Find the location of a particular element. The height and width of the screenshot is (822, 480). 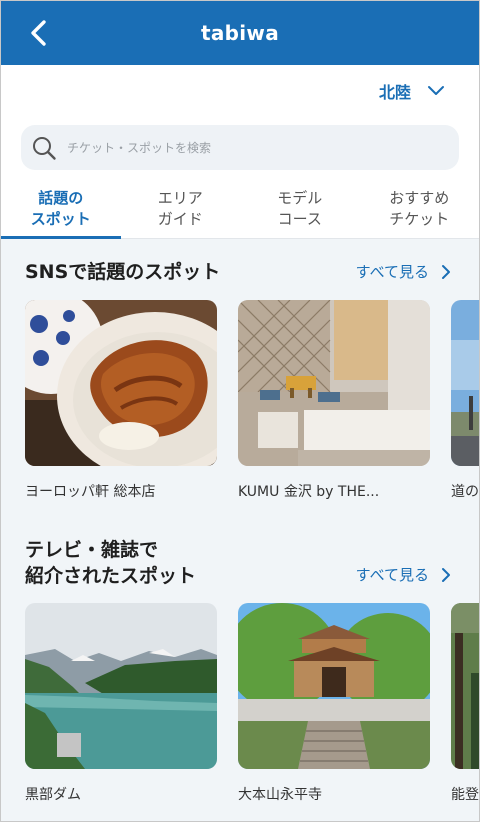

see-all-link-media: すべて見る is located at coordinates (403, 574).